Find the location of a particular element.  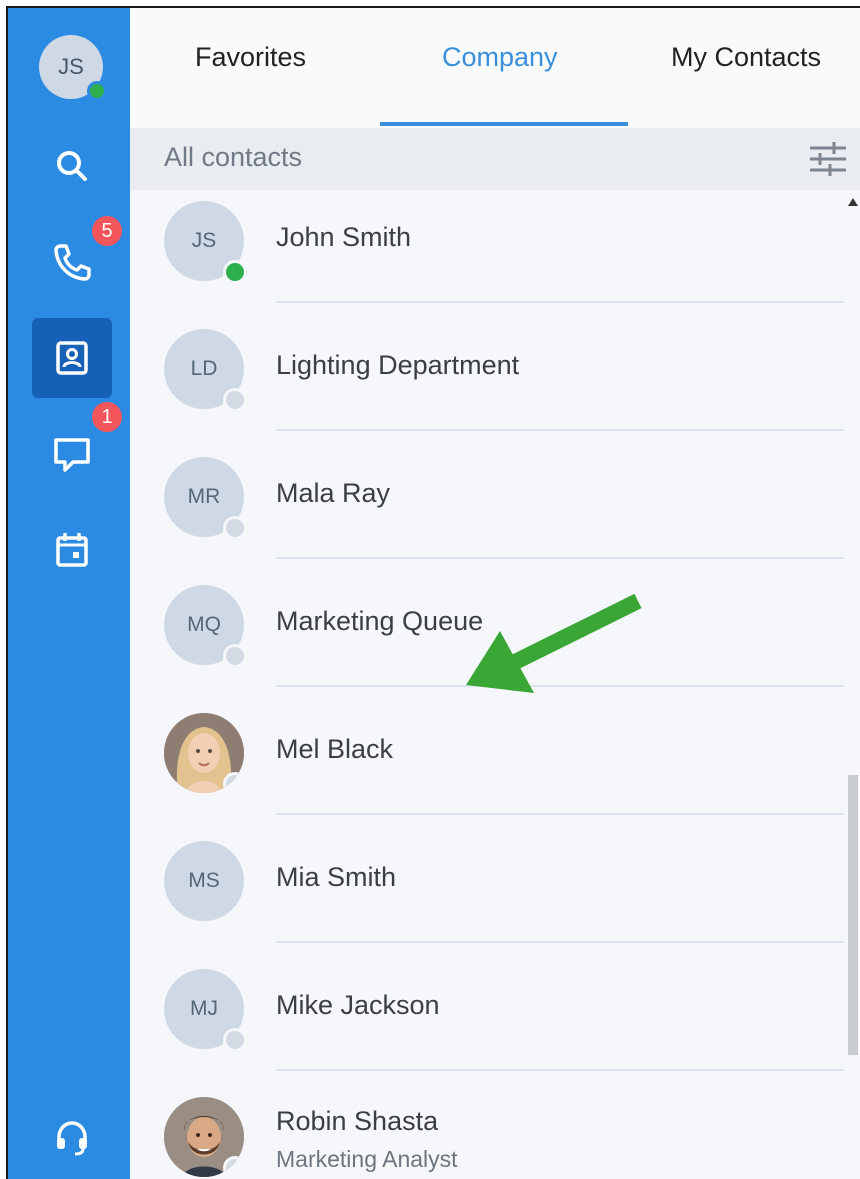

messages-button: 1 is located at coordinates (78, 447).